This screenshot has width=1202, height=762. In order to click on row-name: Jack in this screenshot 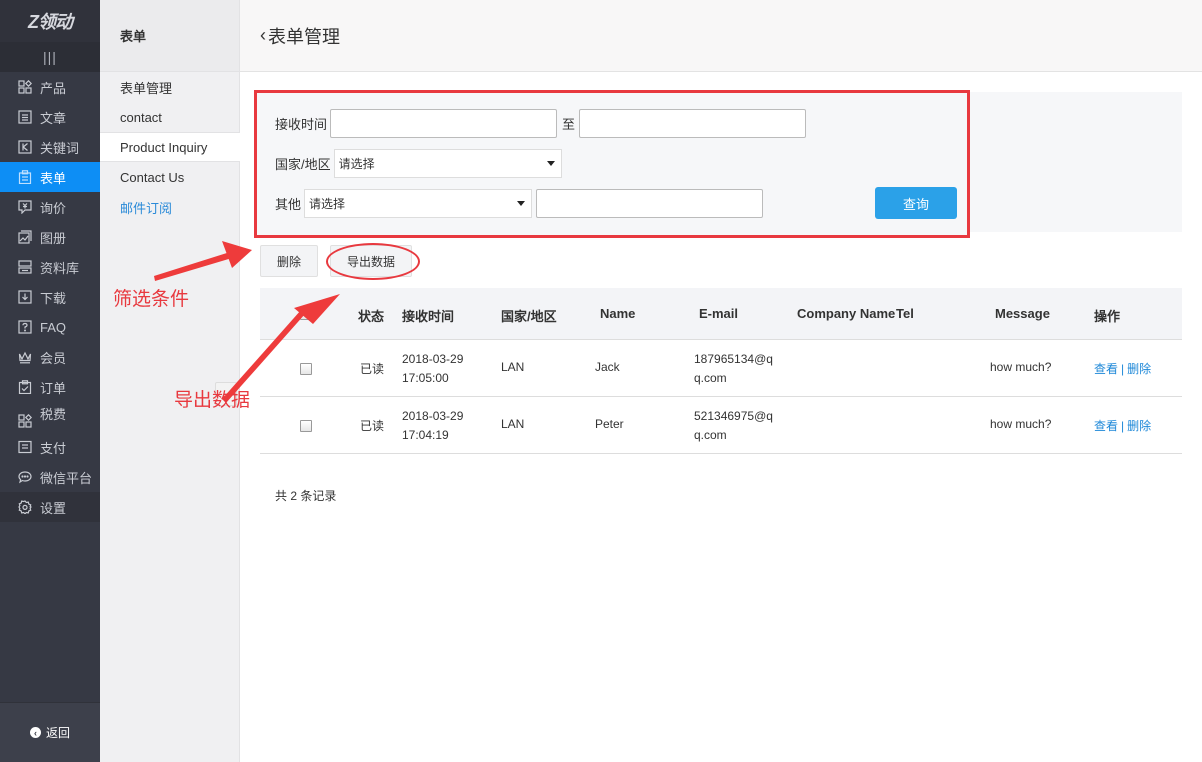, I will do `click(607, 367)`.